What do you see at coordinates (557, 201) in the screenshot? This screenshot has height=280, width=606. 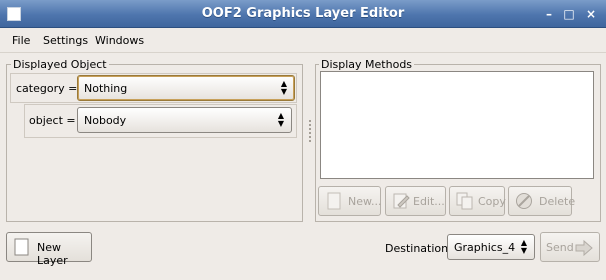 I see `delete-method-label: Delete` at bounding box center [557, 201].